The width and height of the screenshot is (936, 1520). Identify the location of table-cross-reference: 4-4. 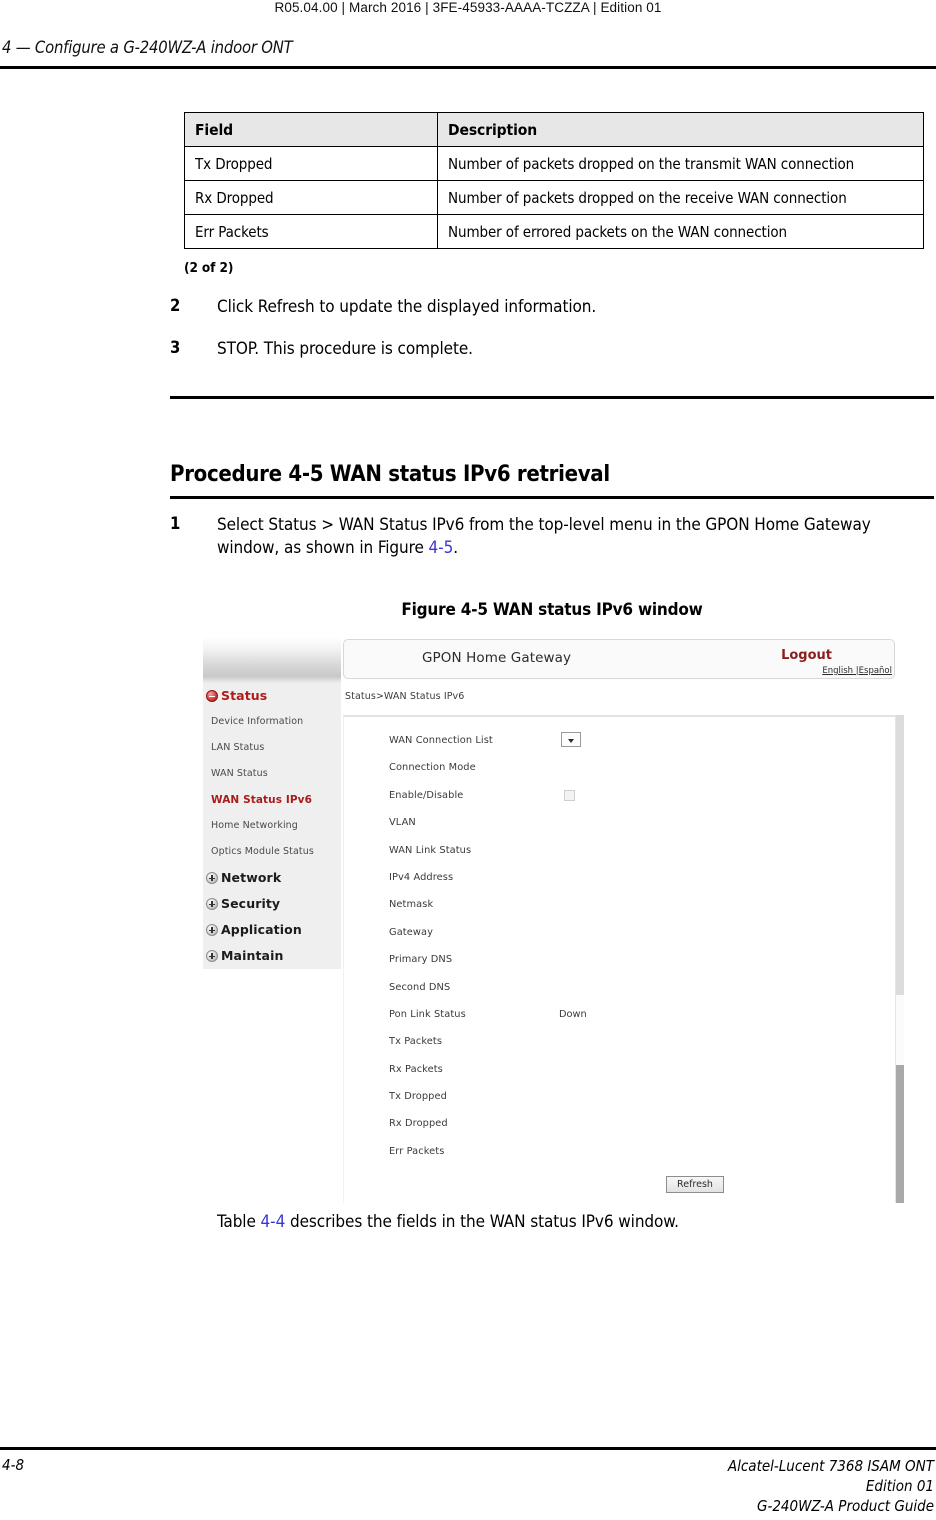
(273, 1222).